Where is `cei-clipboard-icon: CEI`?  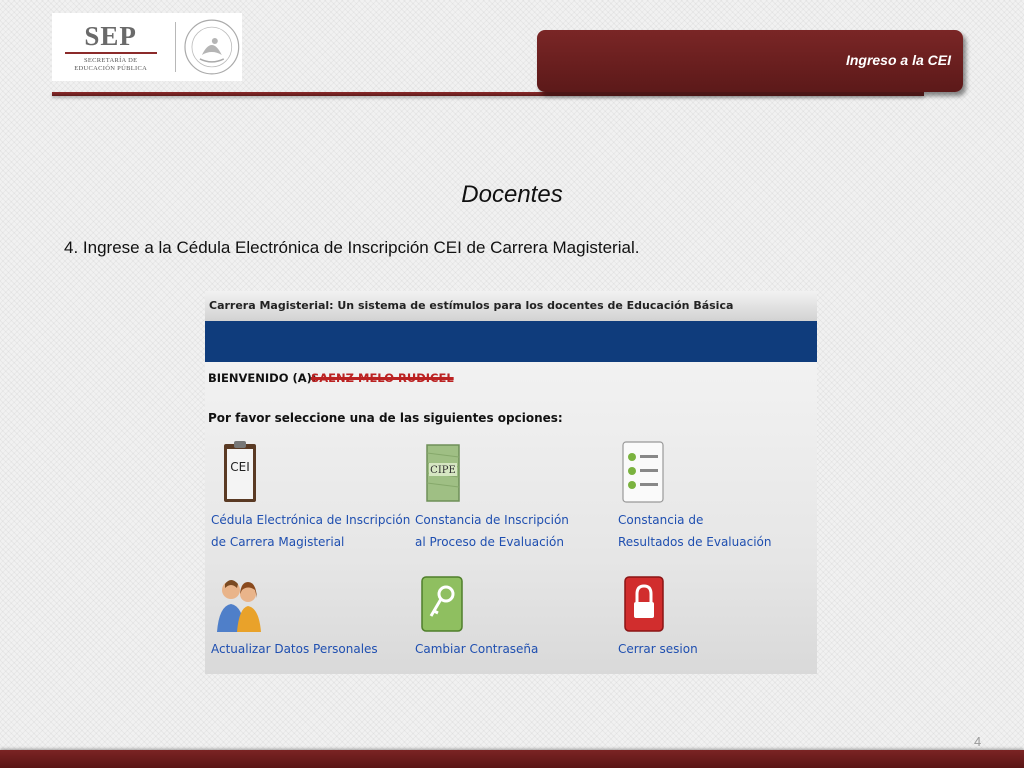
cei-clipboard-icon: CEI is located at coordinates (240, 471).